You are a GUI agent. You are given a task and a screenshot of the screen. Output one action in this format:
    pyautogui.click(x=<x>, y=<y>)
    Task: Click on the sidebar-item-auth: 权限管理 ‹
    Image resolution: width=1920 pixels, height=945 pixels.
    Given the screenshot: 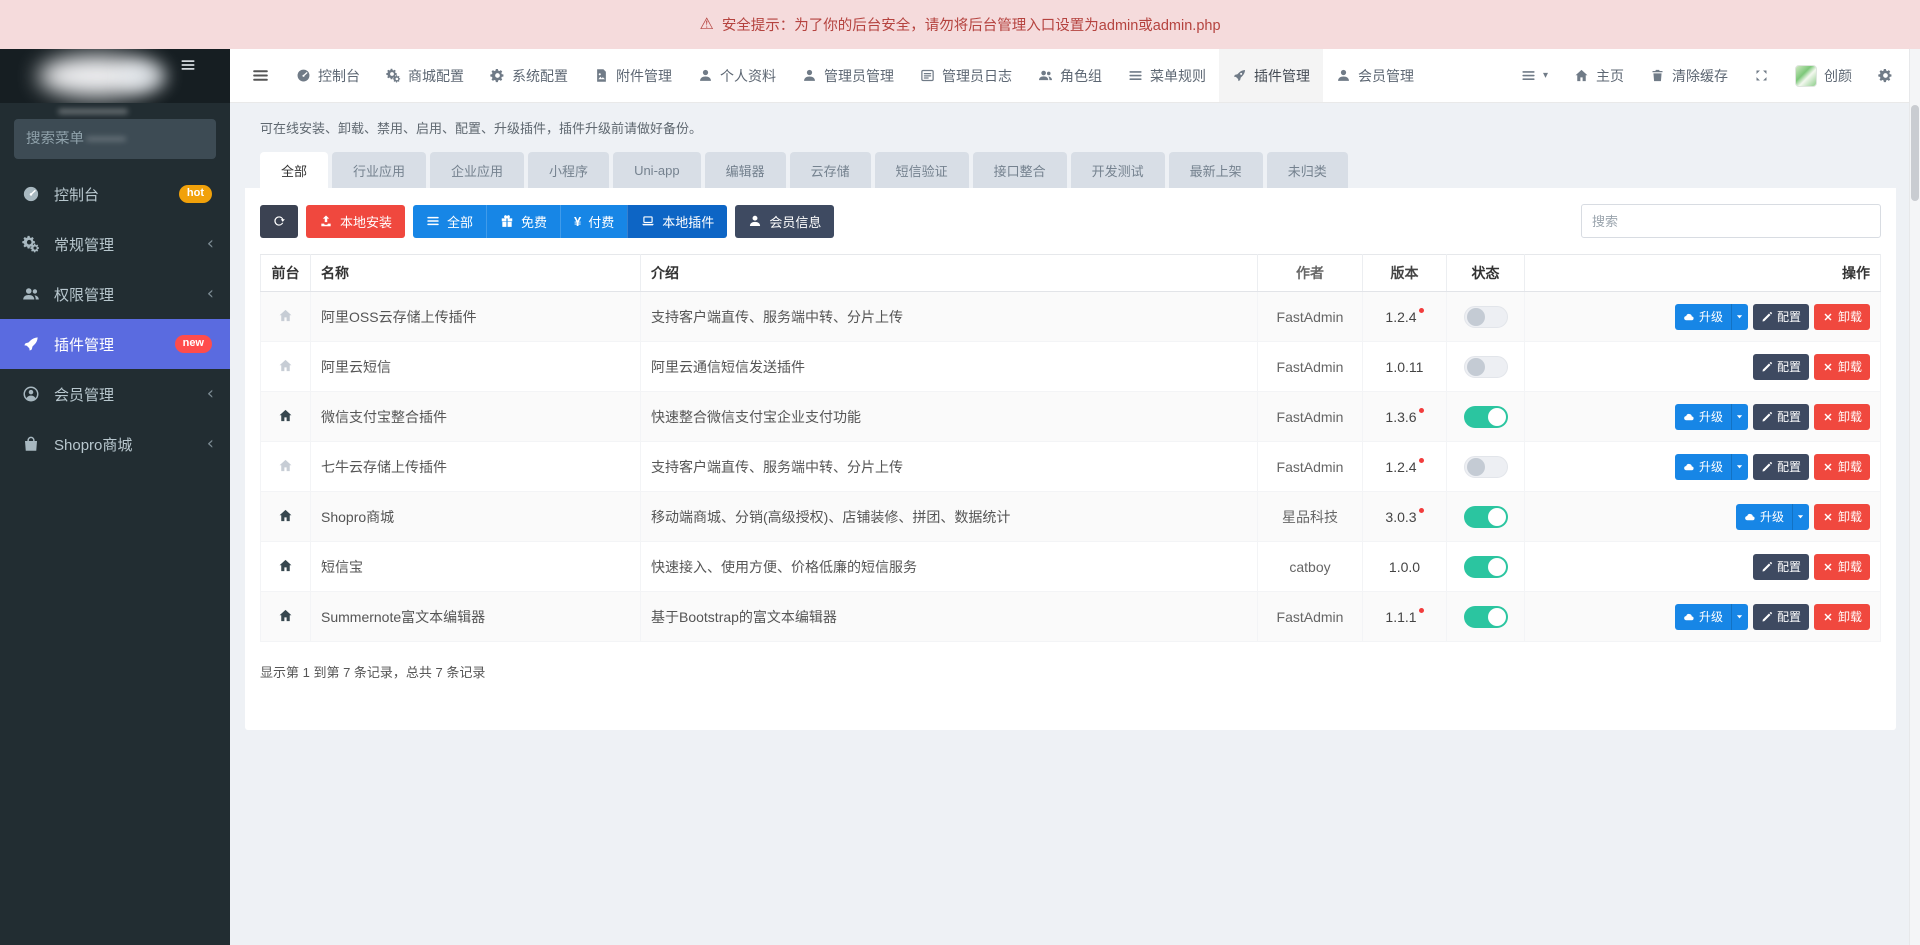 What is the action you would take?
    pyautogui.click(x=115, y=294)
    